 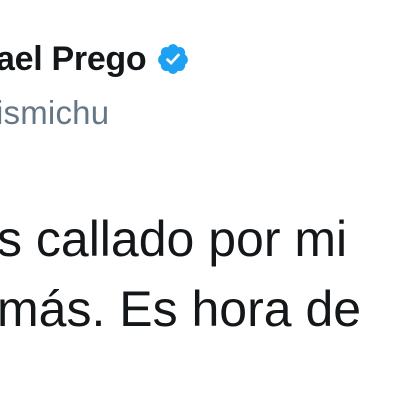 I want to click on verified-badge-icon, so click(x=173, y=59).